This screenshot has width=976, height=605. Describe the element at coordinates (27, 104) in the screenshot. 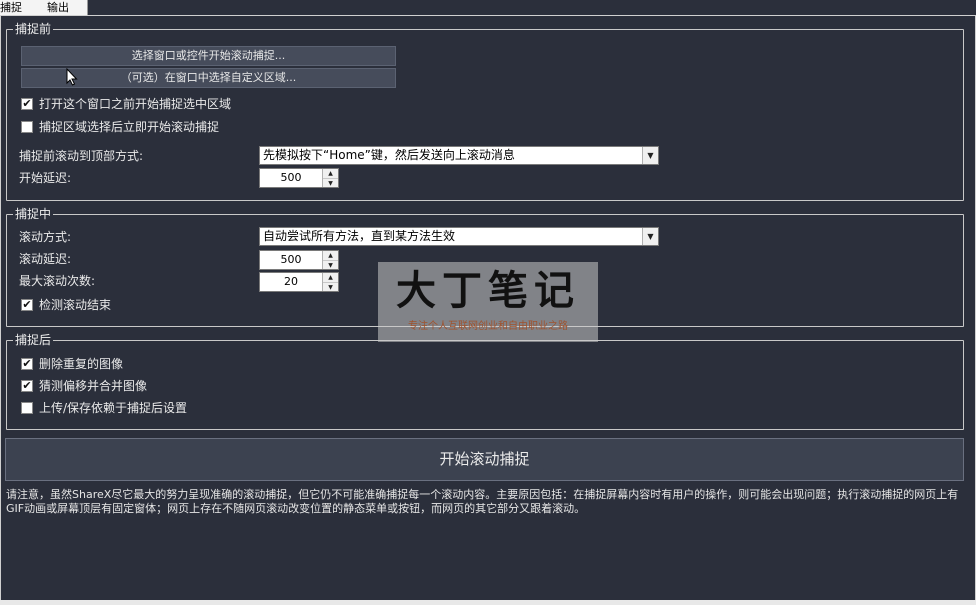

I see `checkbox-open-window: ✔` at that location.